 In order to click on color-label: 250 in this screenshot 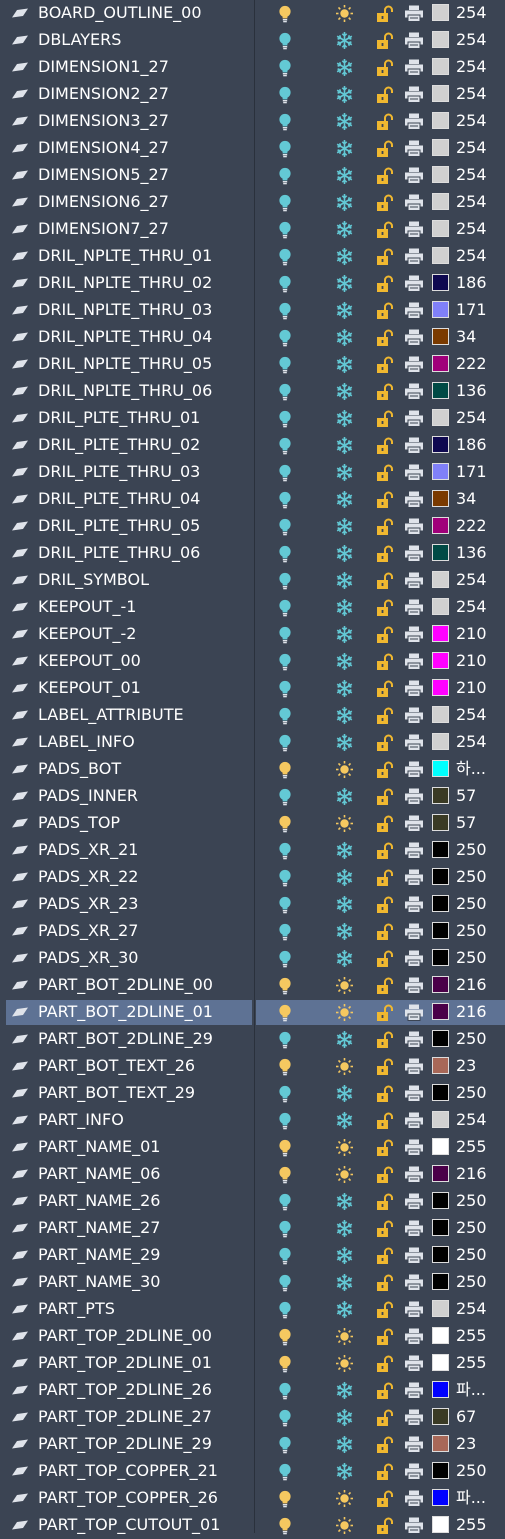, I will do `click(471, 1201)`.